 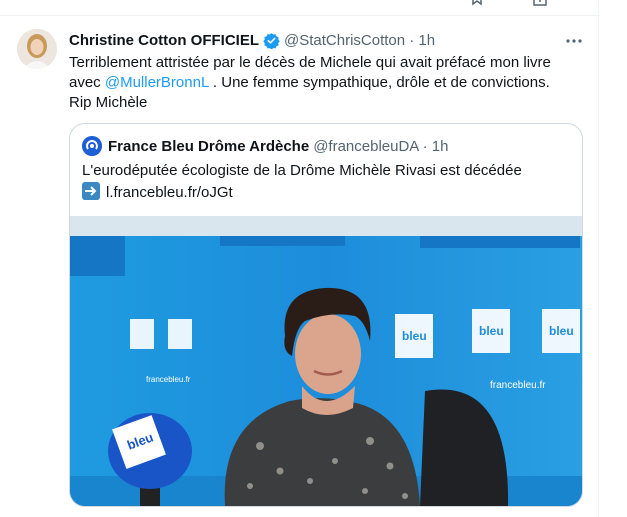 What do you see at coordinates (540, 3) in the screenshot?
I see `share-icon` at bounding box center [540, 3].